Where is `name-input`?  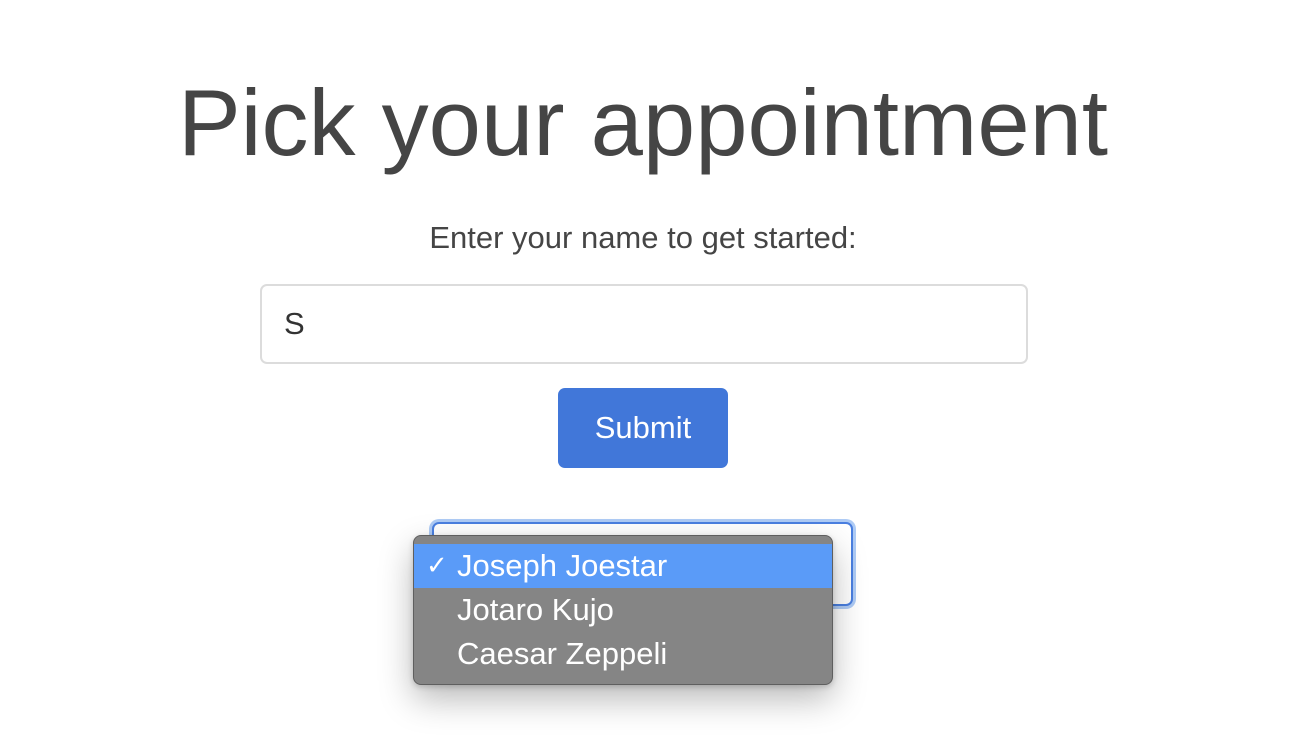
name-input is located at coordinates (644, 324).